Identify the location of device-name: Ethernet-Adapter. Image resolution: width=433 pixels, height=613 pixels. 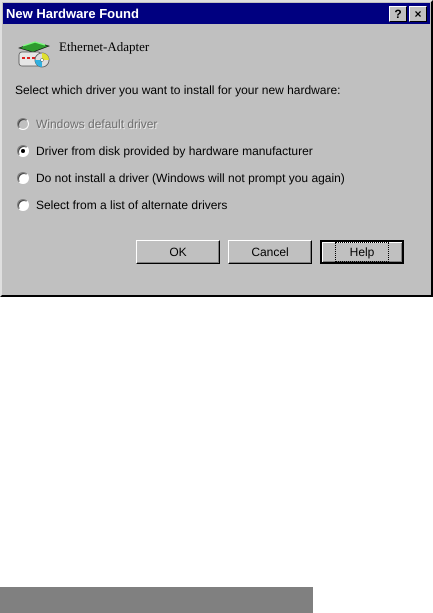
(104, 47).